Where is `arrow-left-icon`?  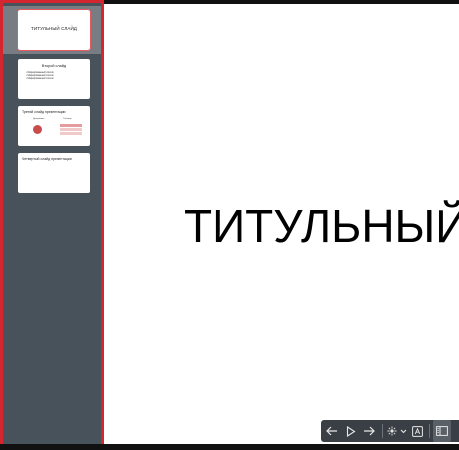
arrow-left-icon is located at coordinates (331, 431).